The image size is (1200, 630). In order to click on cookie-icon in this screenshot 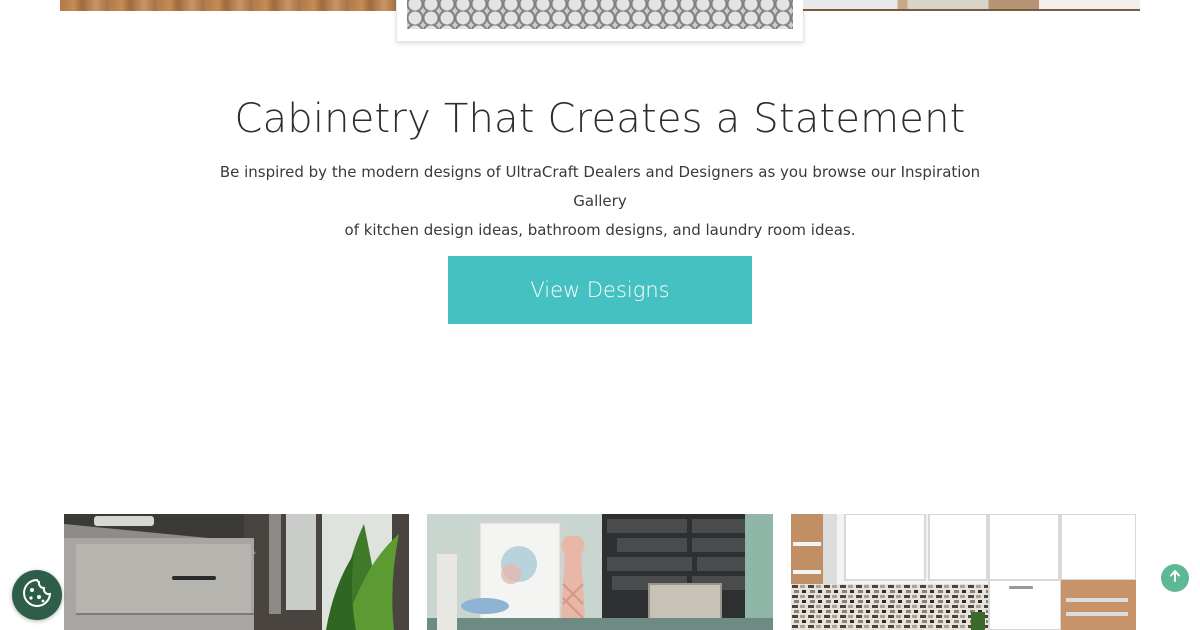, I will do `click(37, 595)`.